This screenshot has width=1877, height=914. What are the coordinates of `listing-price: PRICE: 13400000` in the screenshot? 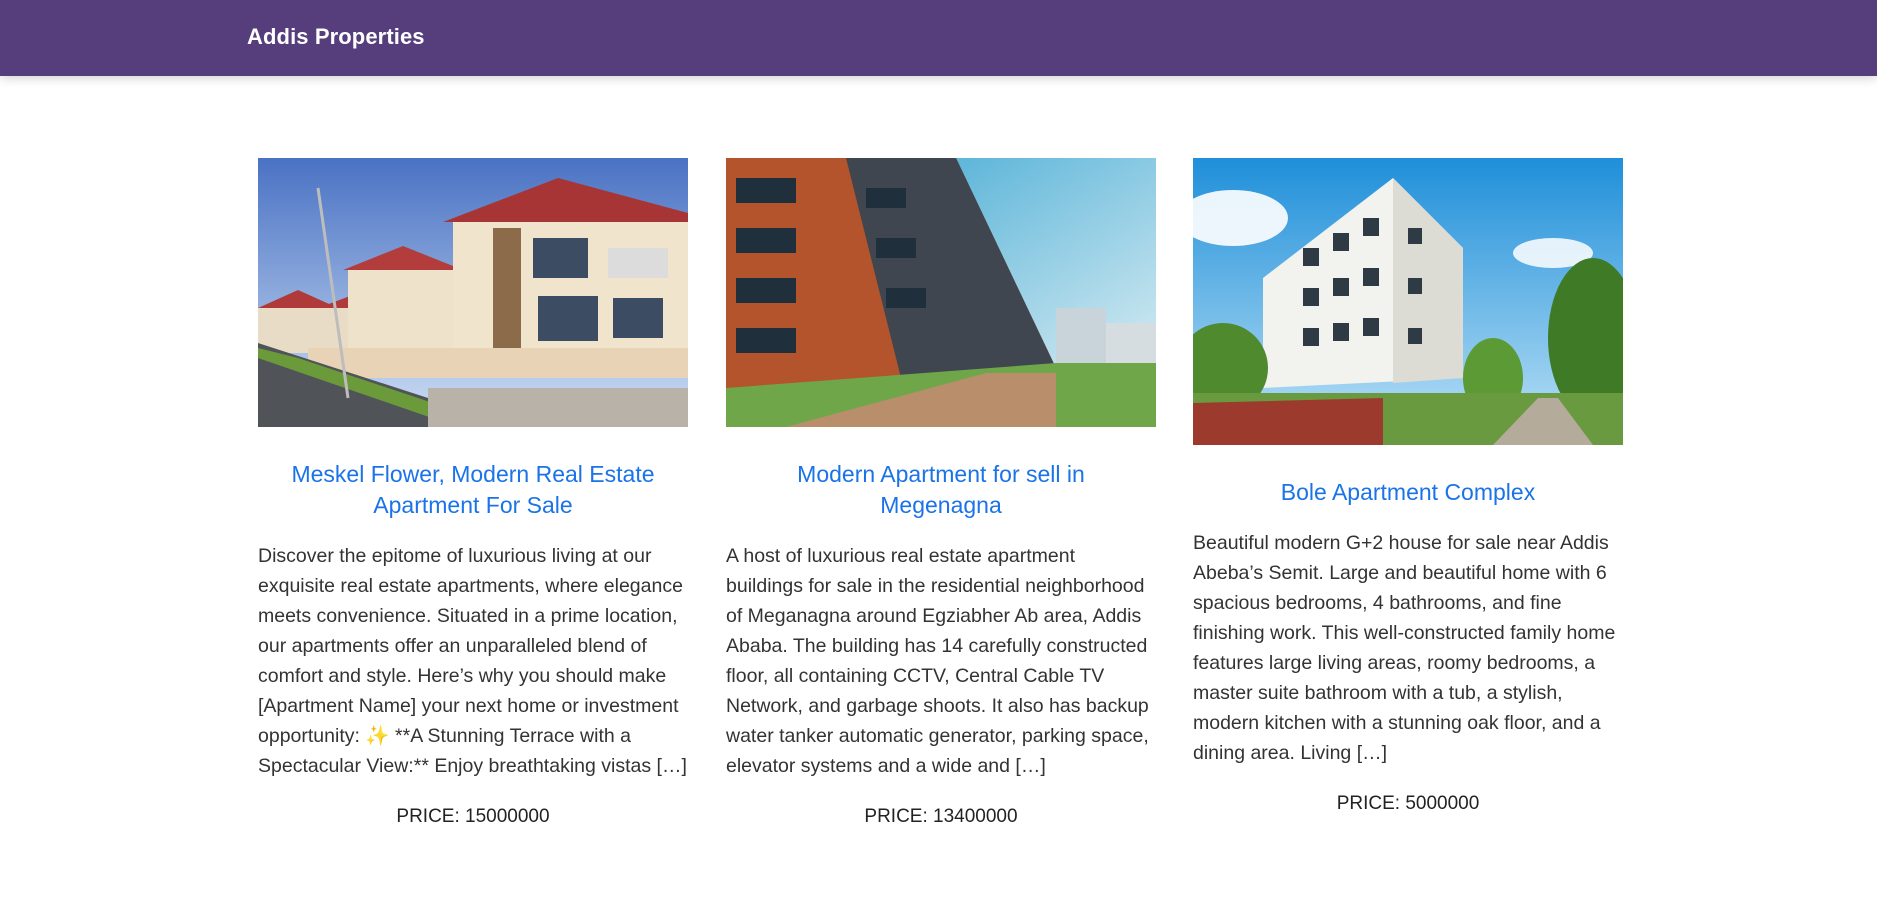 It's located at (941, 816).